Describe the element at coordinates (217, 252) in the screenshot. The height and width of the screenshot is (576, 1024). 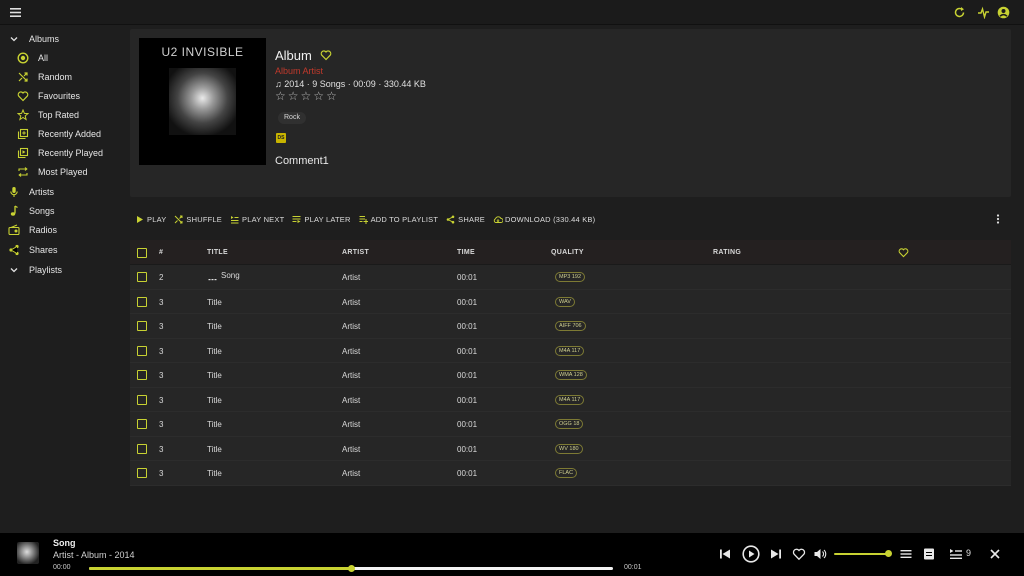
I see `column-header-title: TITLE` at that location.